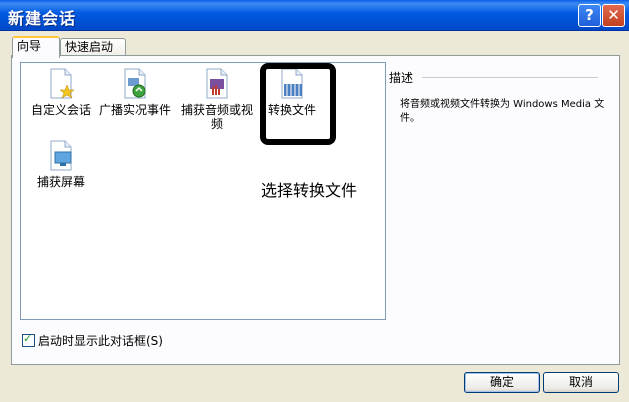  Describe the element at coordinates (309, 190) in the screenshot. I see `annotation-text: 选择转换文件` at that location.